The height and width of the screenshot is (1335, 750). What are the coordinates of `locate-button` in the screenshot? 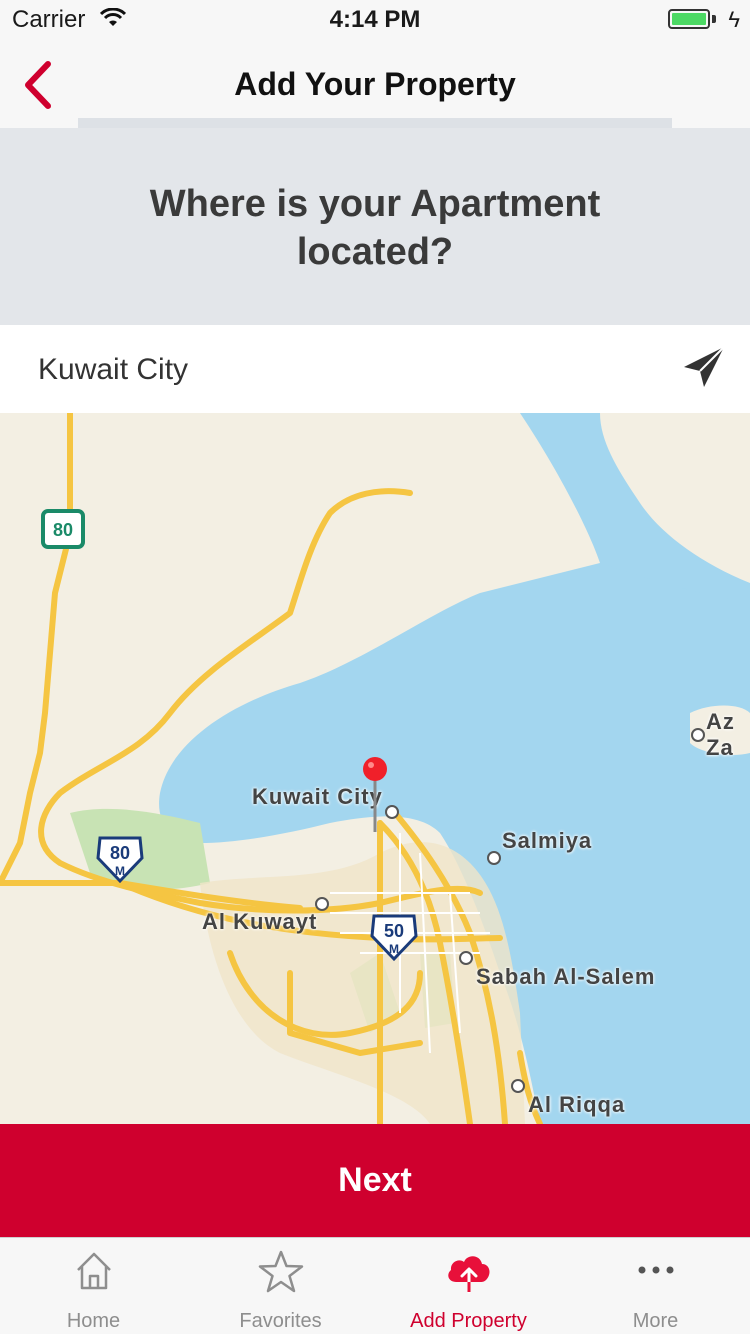 It's located at (704, 367).